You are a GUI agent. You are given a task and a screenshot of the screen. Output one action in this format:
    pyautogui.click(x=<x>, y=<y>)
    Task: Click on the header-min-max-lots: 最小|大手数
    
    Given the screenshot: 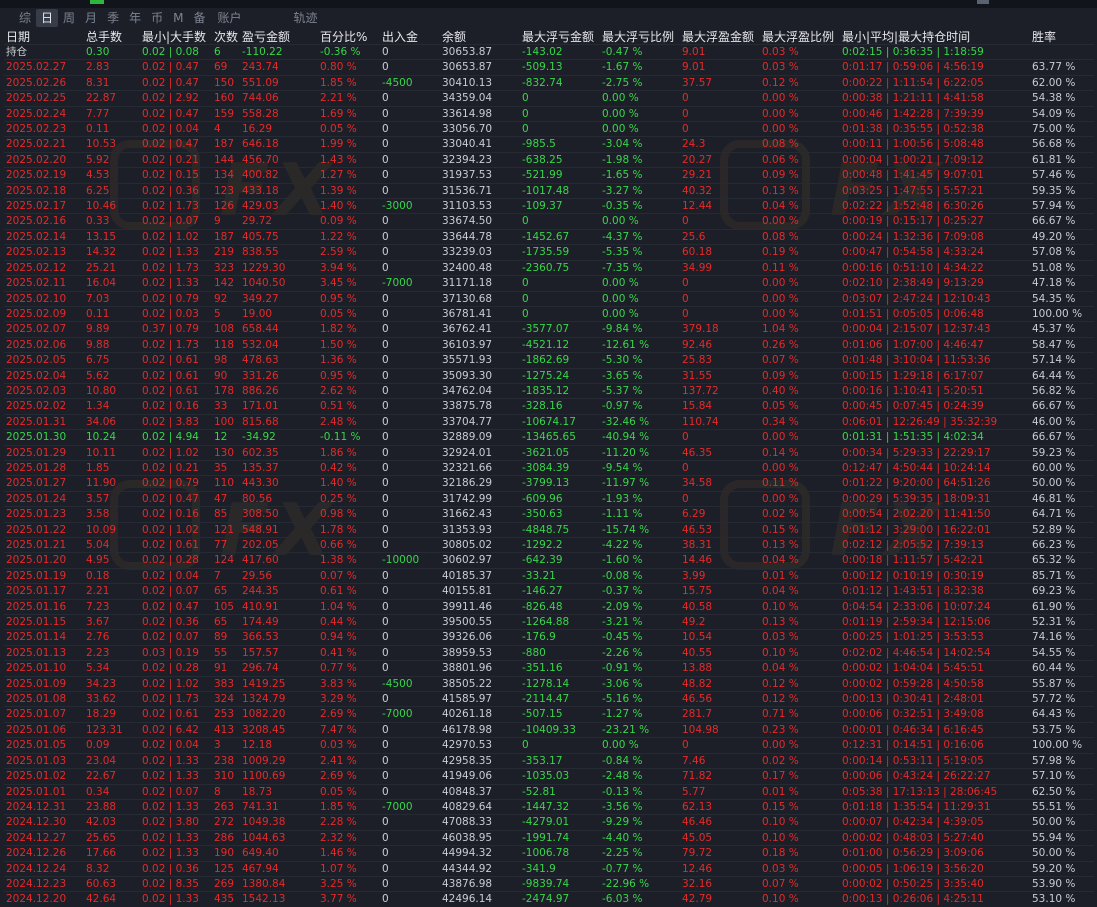 What is the action you would take?
    pyautogui.click(x=176, y=37)
    